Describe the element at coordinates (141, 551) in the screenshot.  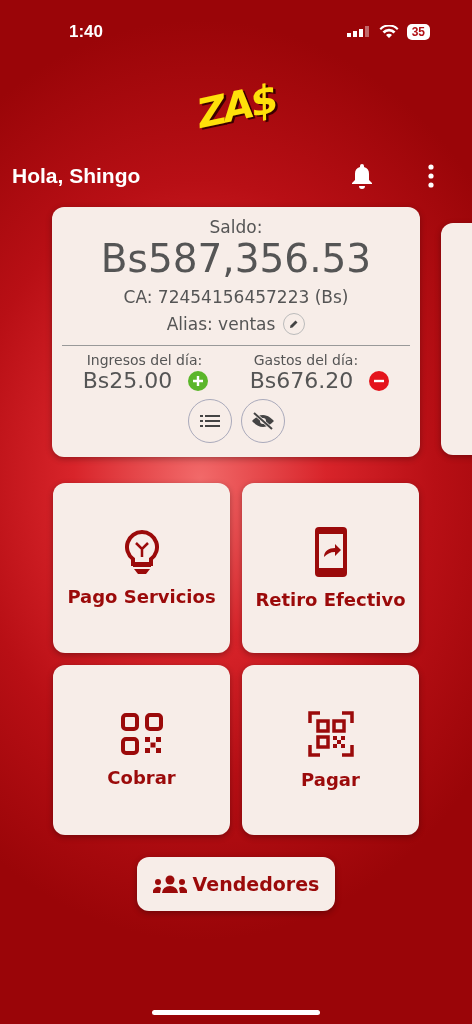
I see `lightbulb-icon` at that location.